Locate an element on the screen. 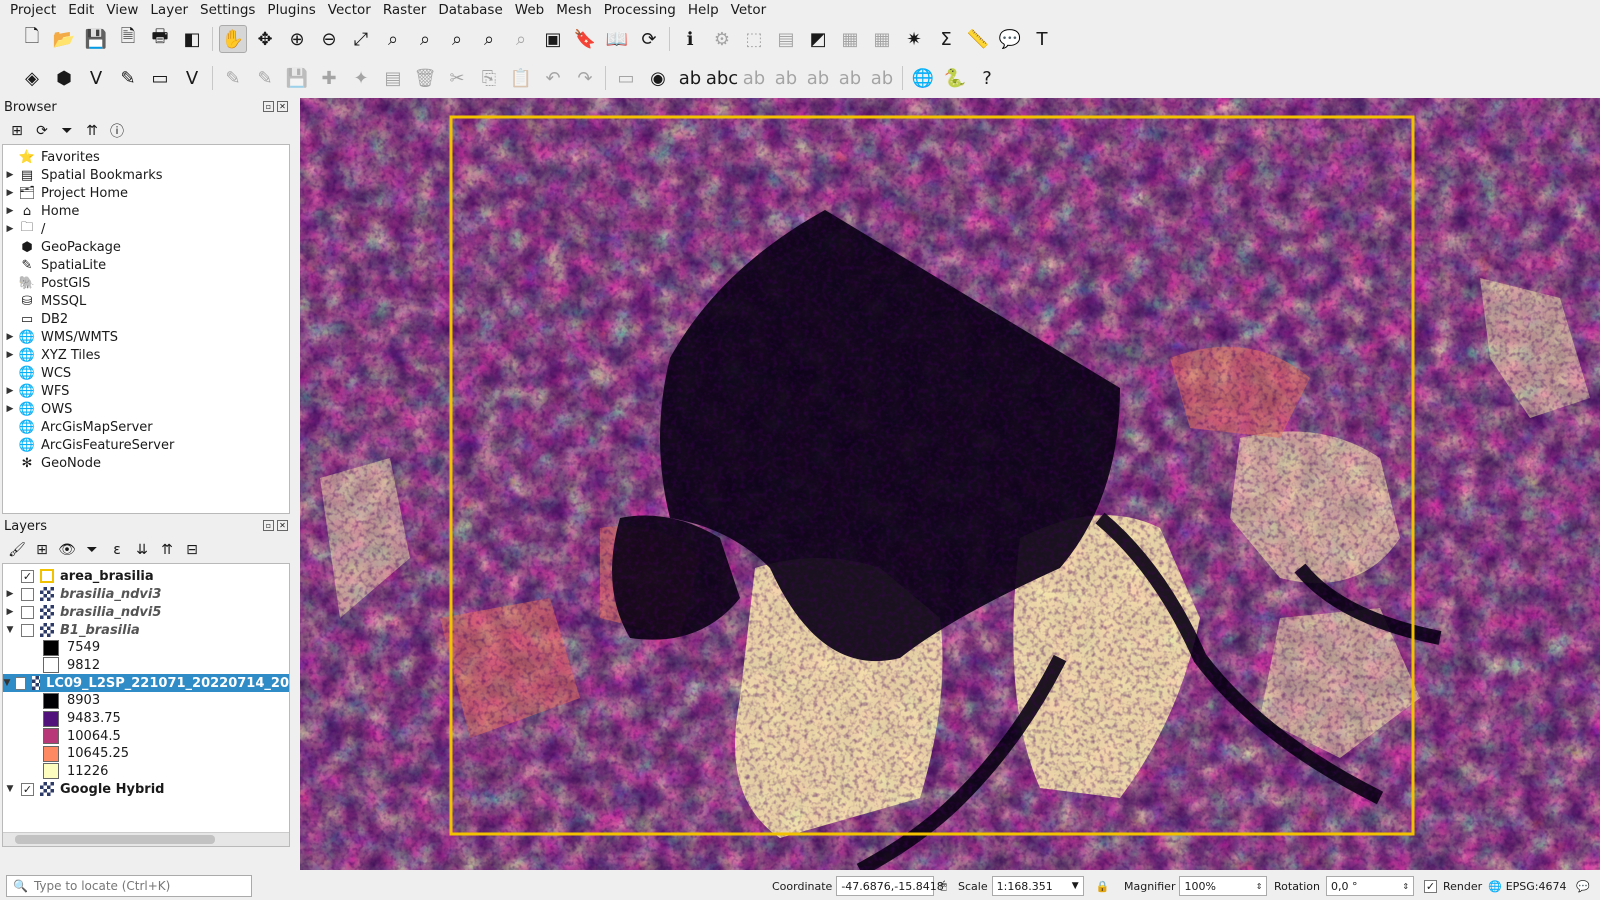 Image resolution: width=1600 pixels, height=900 pixels. select-by-value-icon: ▤ is located at coordinates (786, 39).